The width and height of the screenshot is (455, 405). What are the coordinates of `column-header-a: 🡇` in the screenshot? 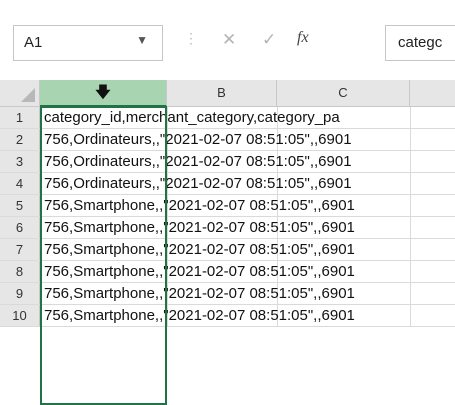 It's located at (103, 93).